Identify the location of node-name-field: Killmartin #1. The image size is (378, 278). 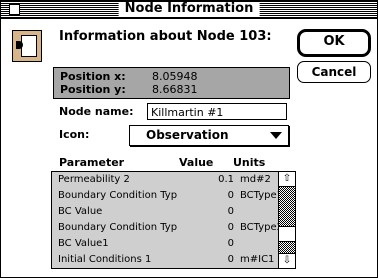
(217, 111).